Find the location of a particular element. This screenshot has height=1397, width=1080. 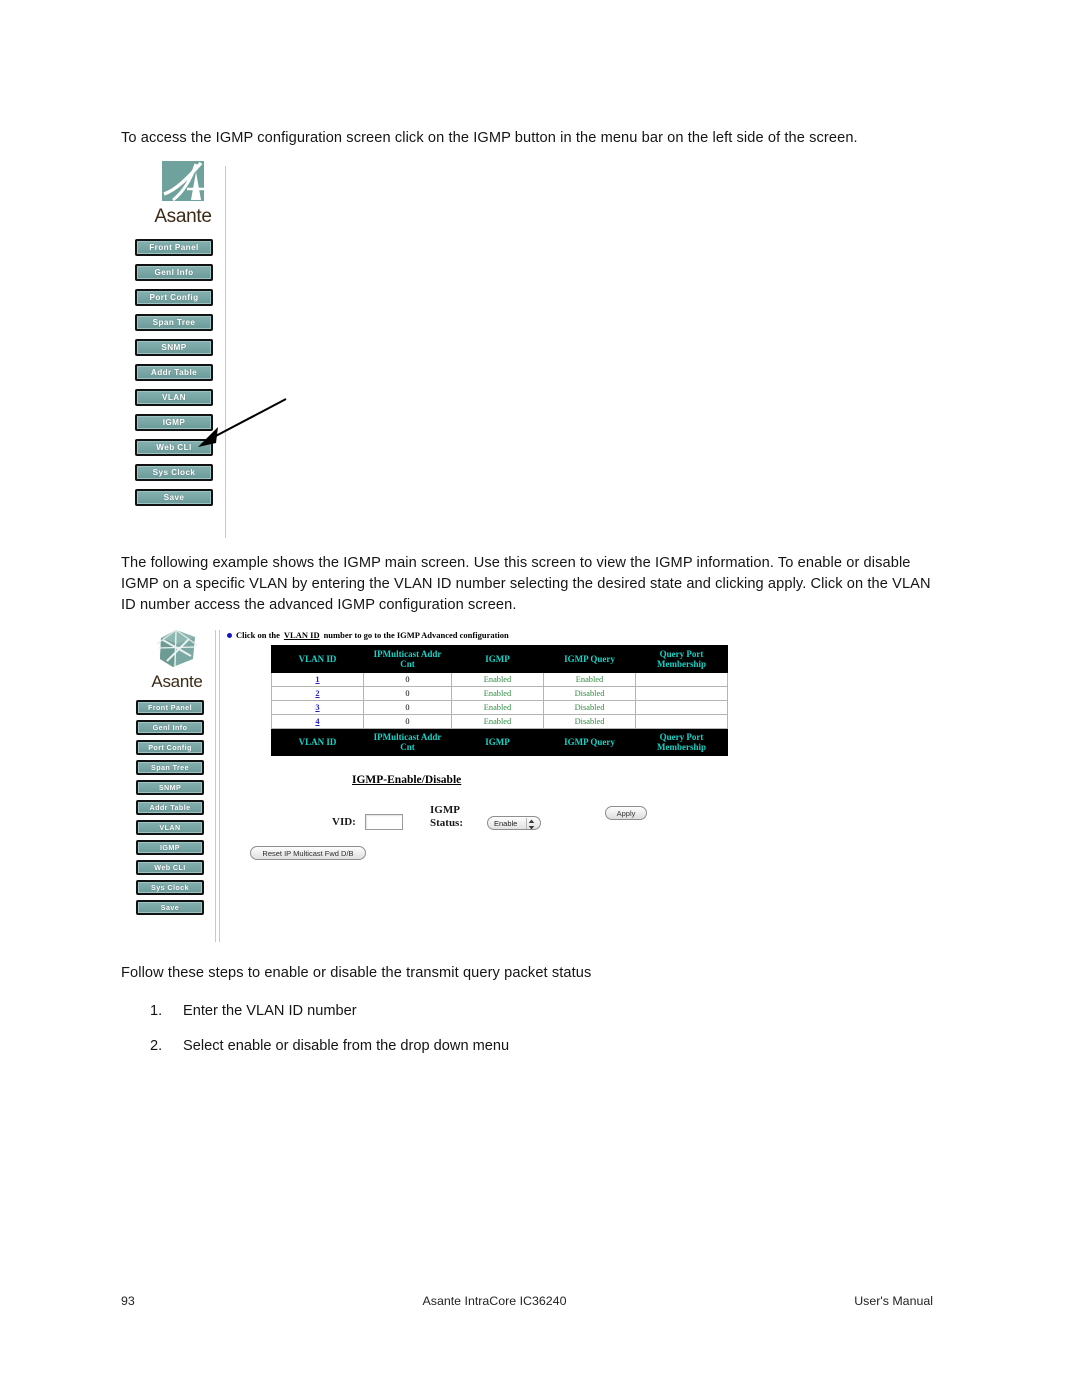

hint-vlan-id-link: VLAN ID is located at coordinates (302, 635).